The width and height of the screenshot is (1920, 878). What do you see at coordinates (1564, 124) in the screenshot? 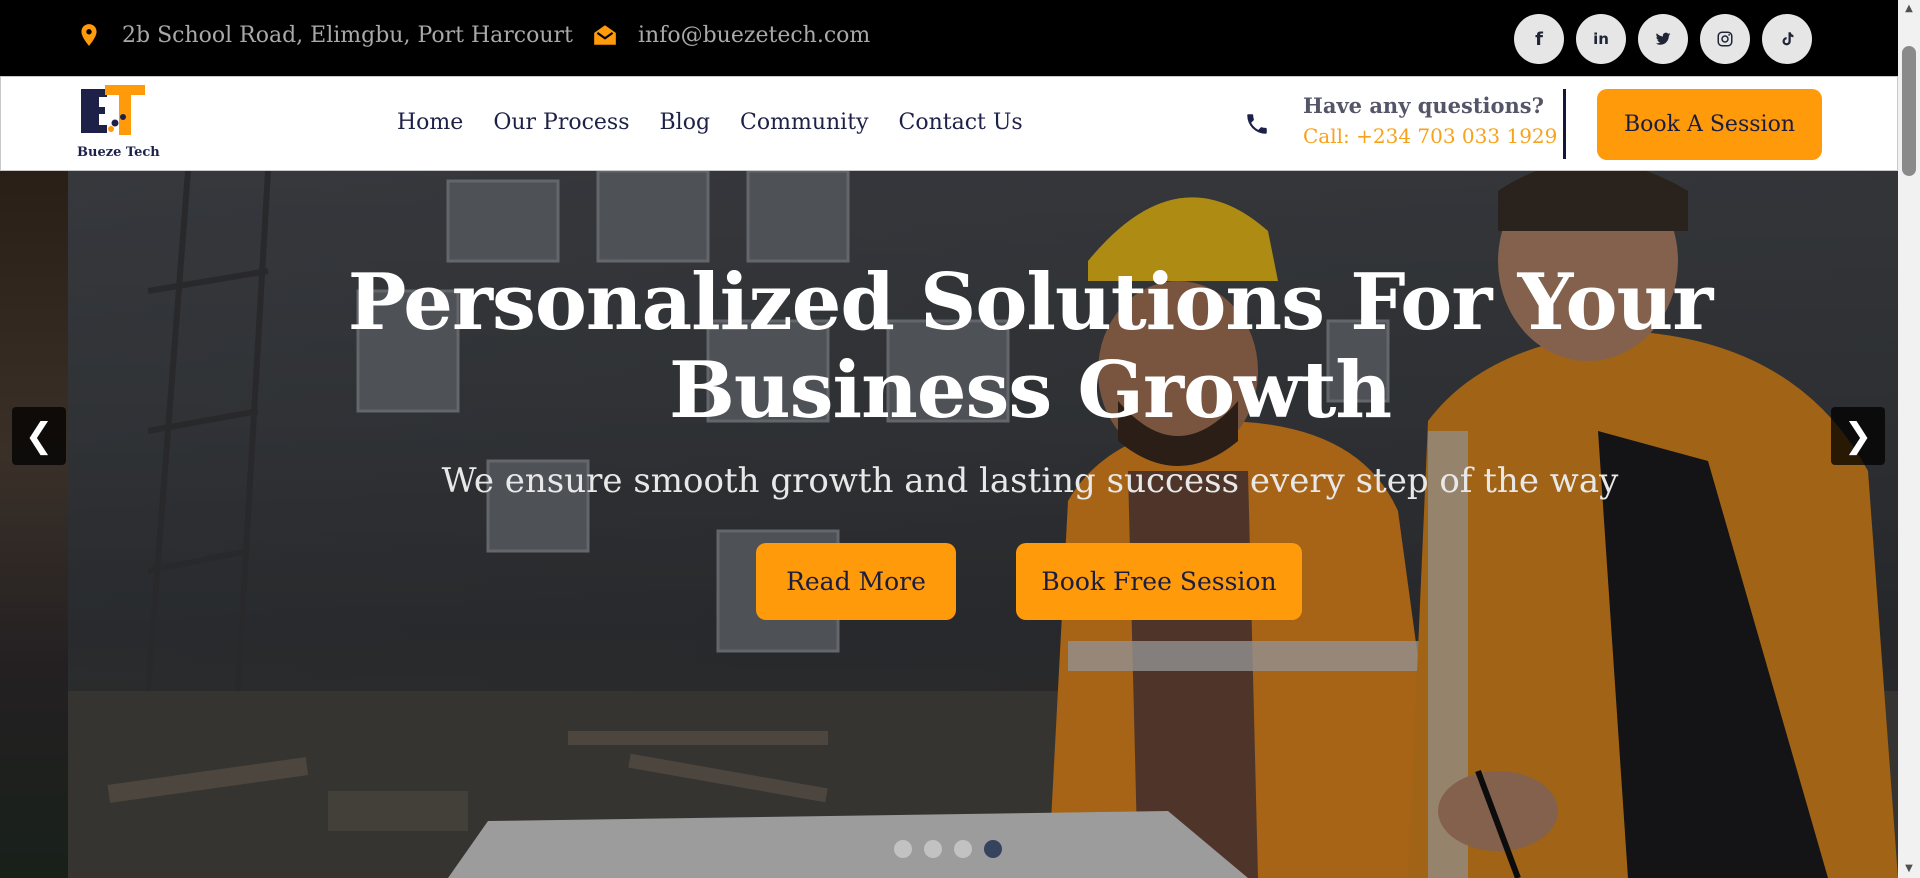
I see `header-divider` at bounding box center [1564, 124].